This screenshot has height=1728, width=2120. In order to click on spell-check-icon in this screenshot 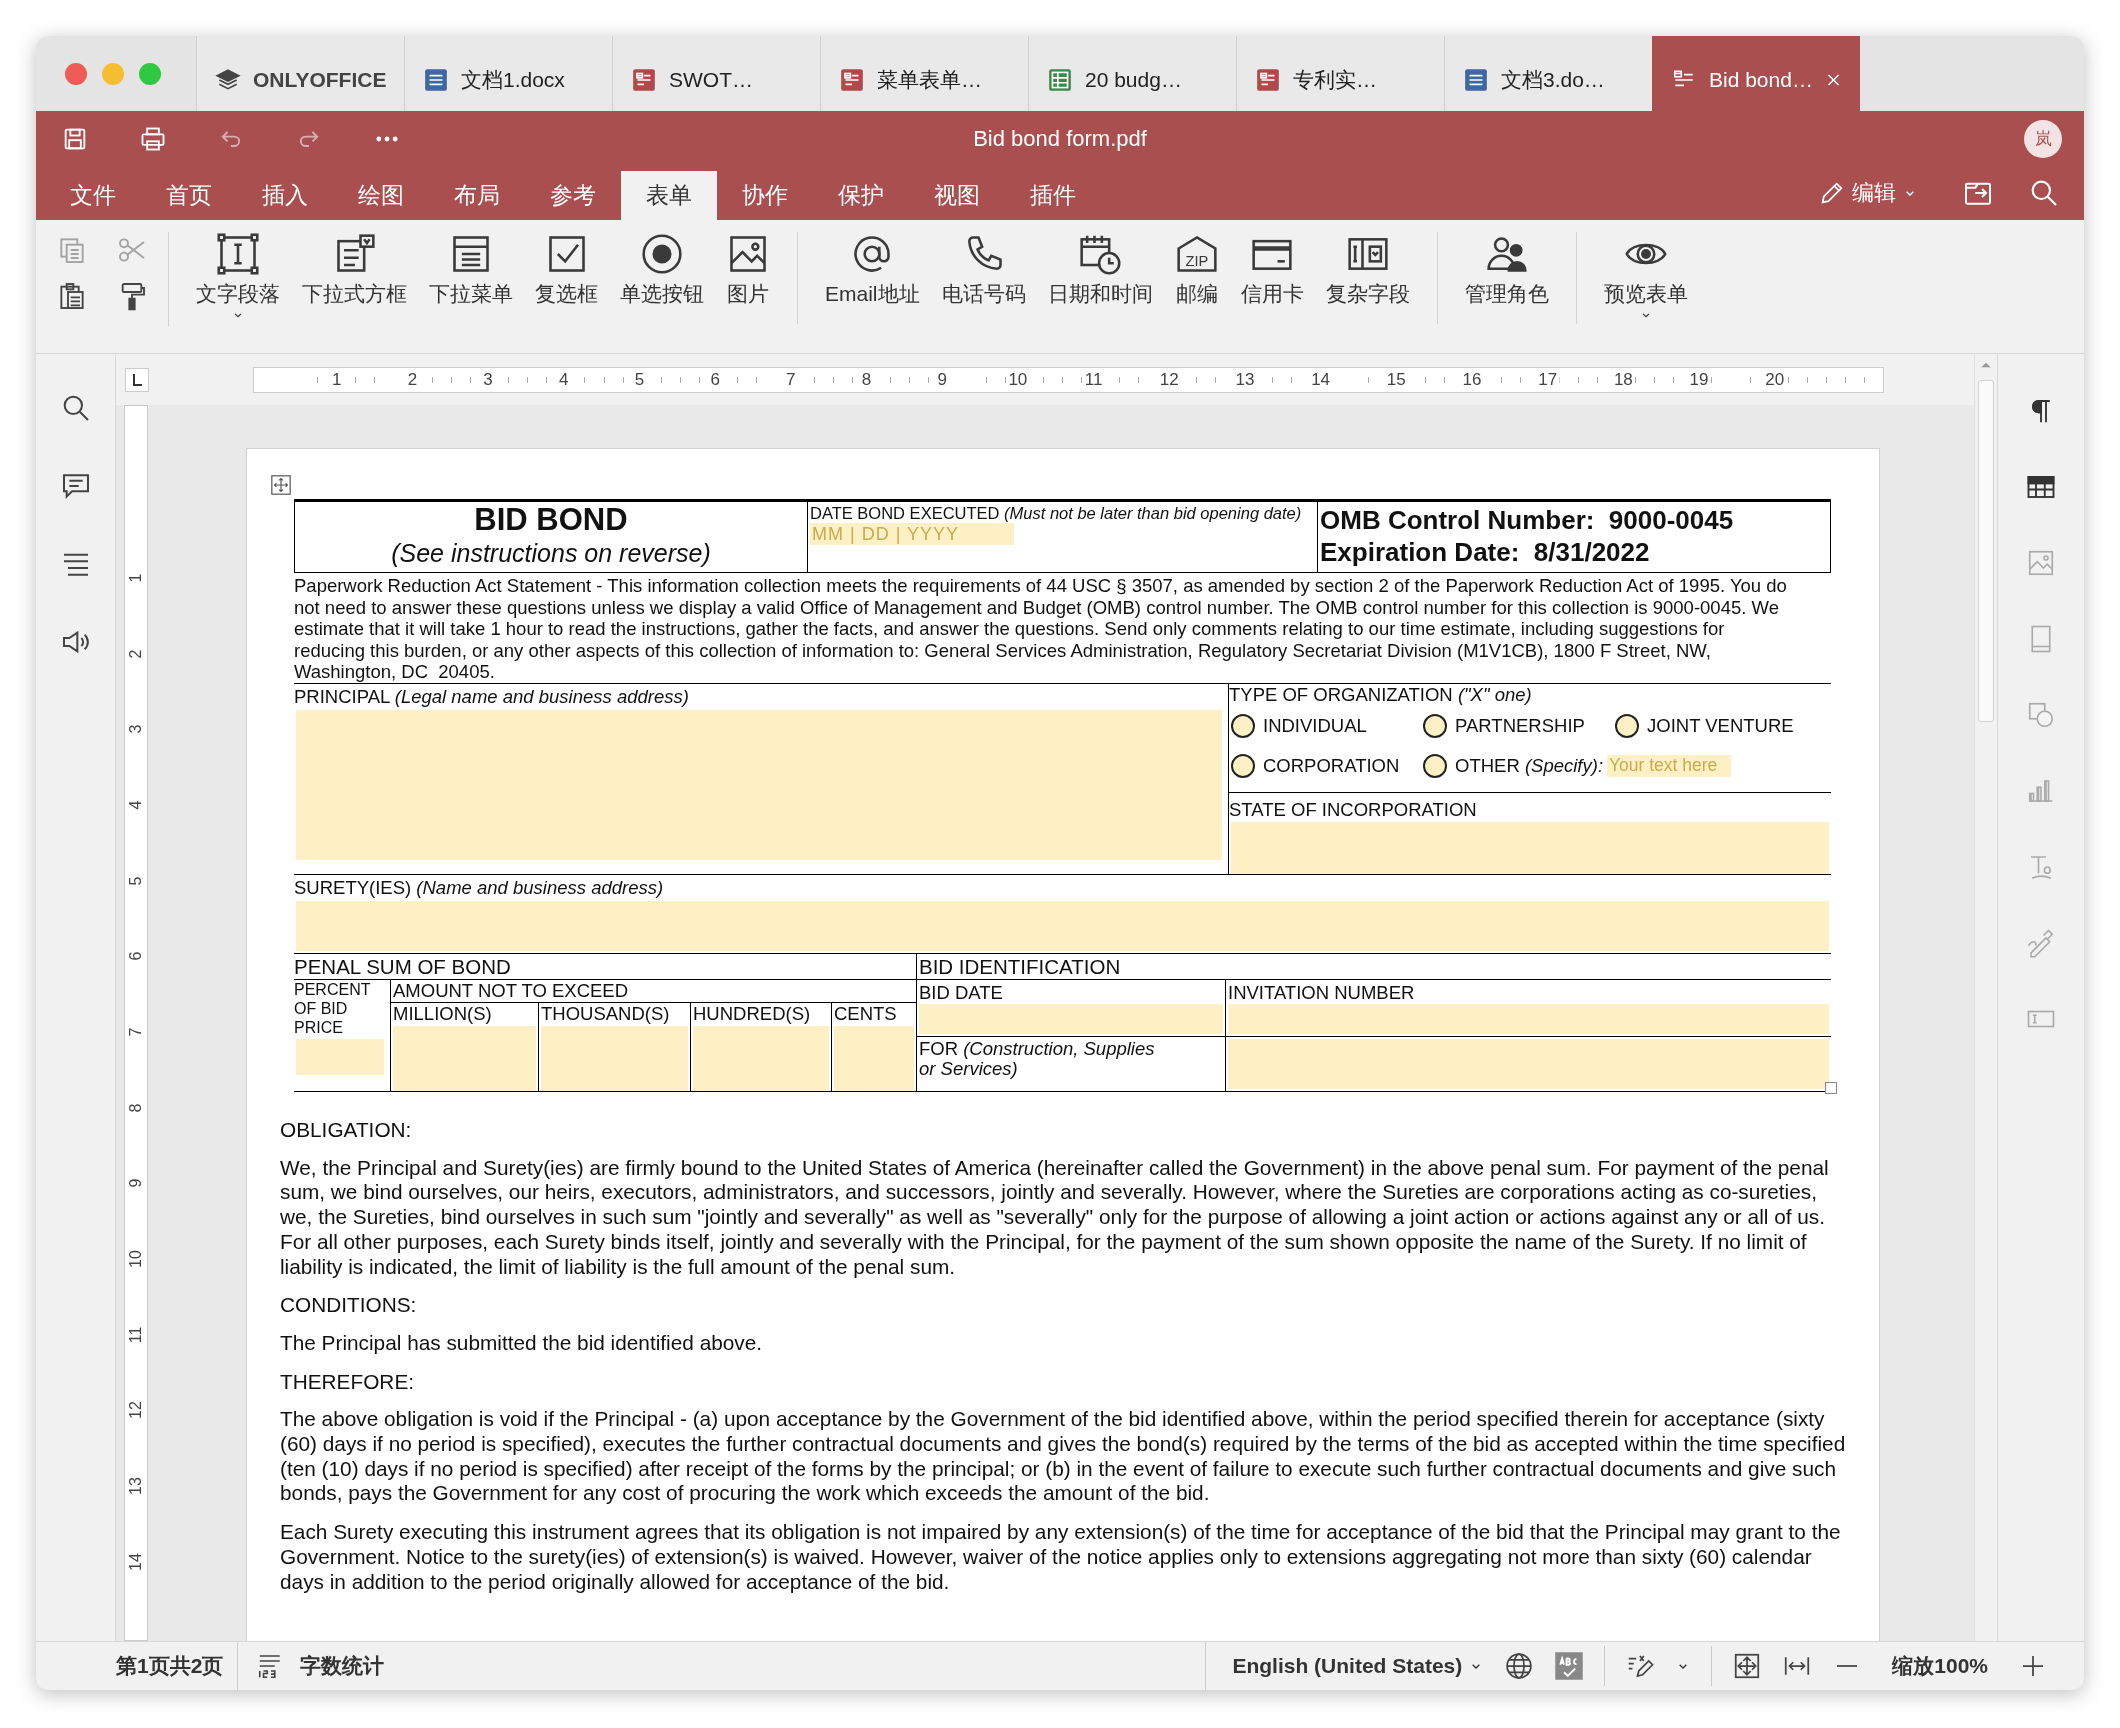, I will do `click(1569, 1666)`.